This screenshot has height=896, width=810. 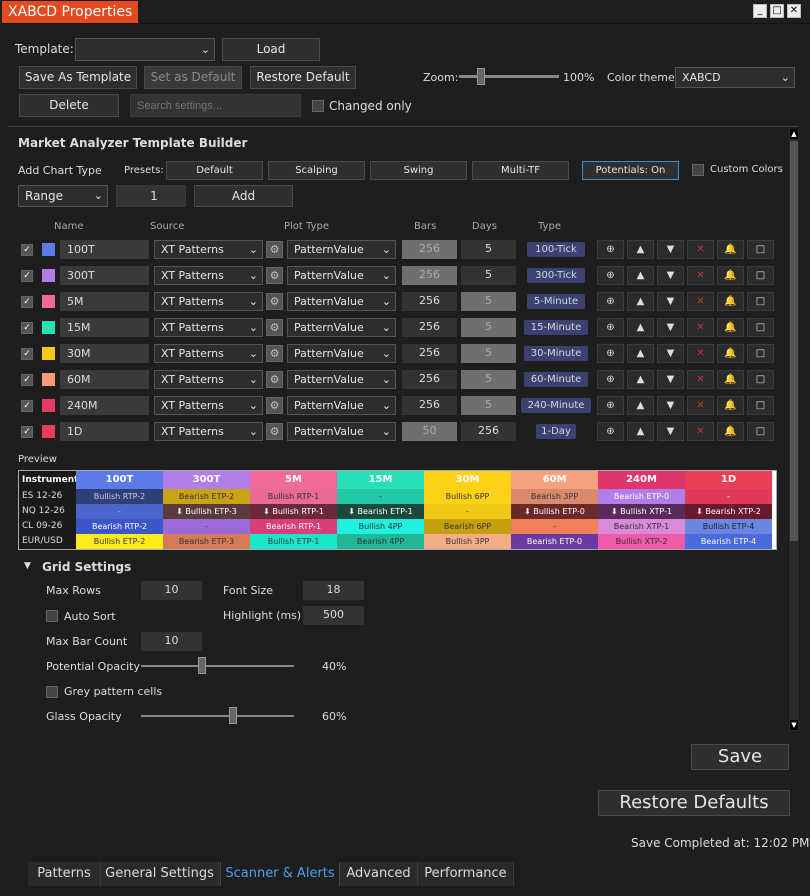 I want to click on row-name-input: 1D, so click(x=104, y=431).